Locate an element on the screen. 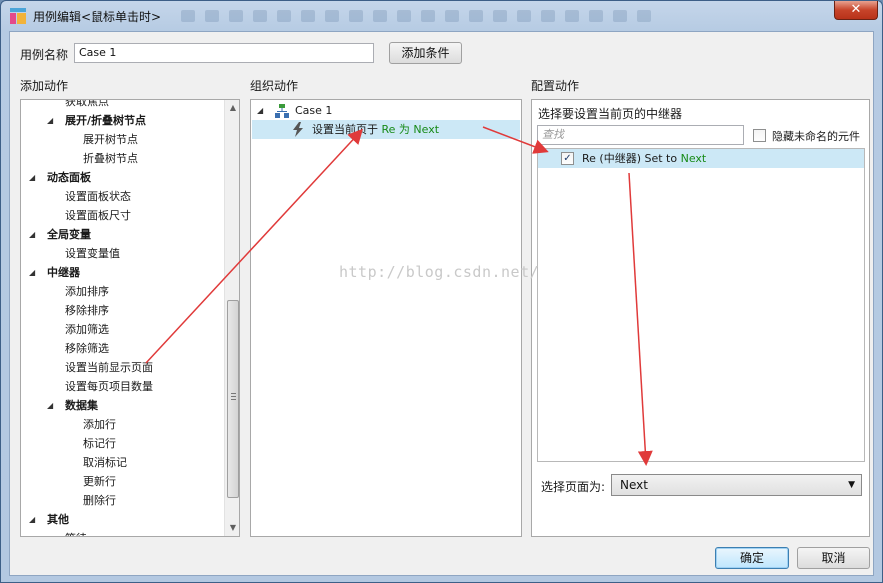  cancel-button: 取消 is located at coordinates (833, 558).